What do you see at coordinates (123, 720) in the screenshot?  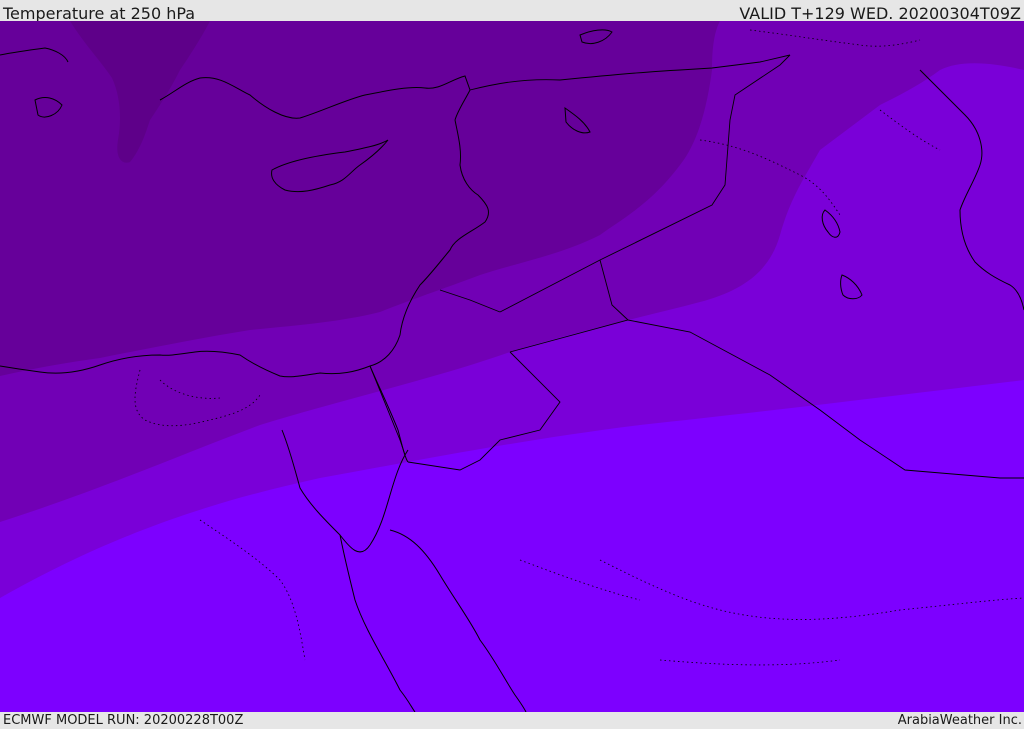 I see `model-run: ECMWF MODEL RUN: 20200228T00Z` at bounding box center [123, 720].